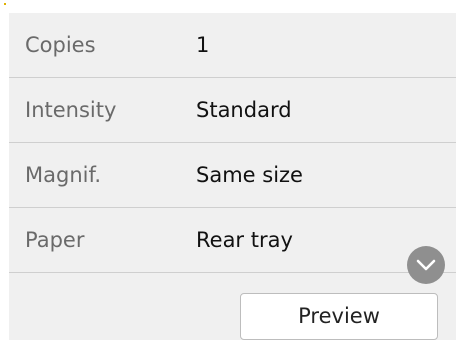 The height and width of the screenshot is (340, 456). I want to click on setting-label-magnification: Magnif., so click(63, 175).